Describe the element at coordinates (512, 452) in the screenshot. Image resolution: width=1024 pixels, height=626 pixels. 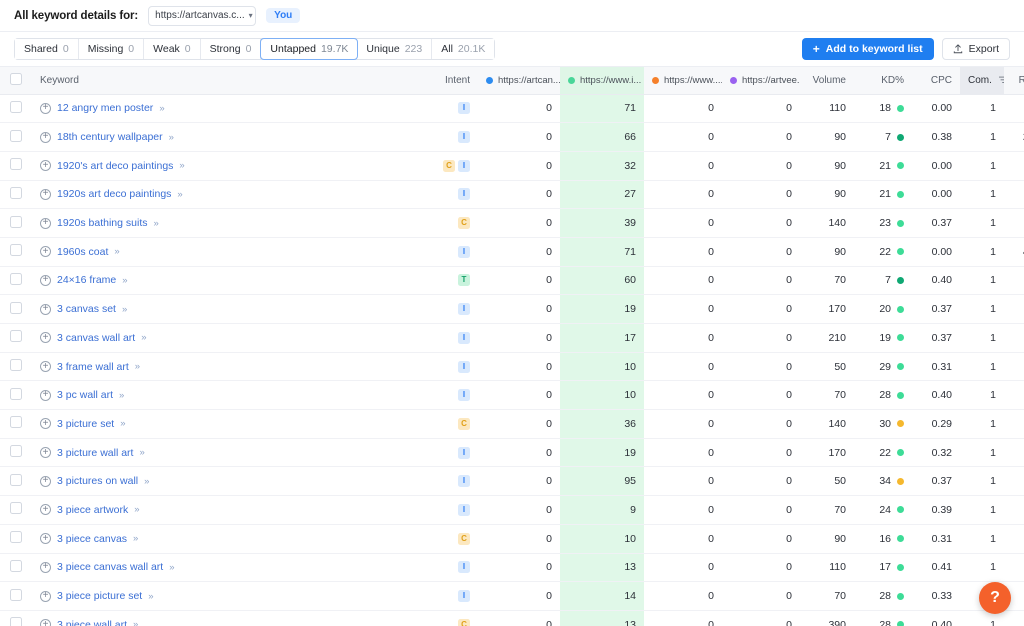
I see `table-row: 3 picture wall art » I 0 19 0 0 170 22 0.32 1 1.9B` at that location.